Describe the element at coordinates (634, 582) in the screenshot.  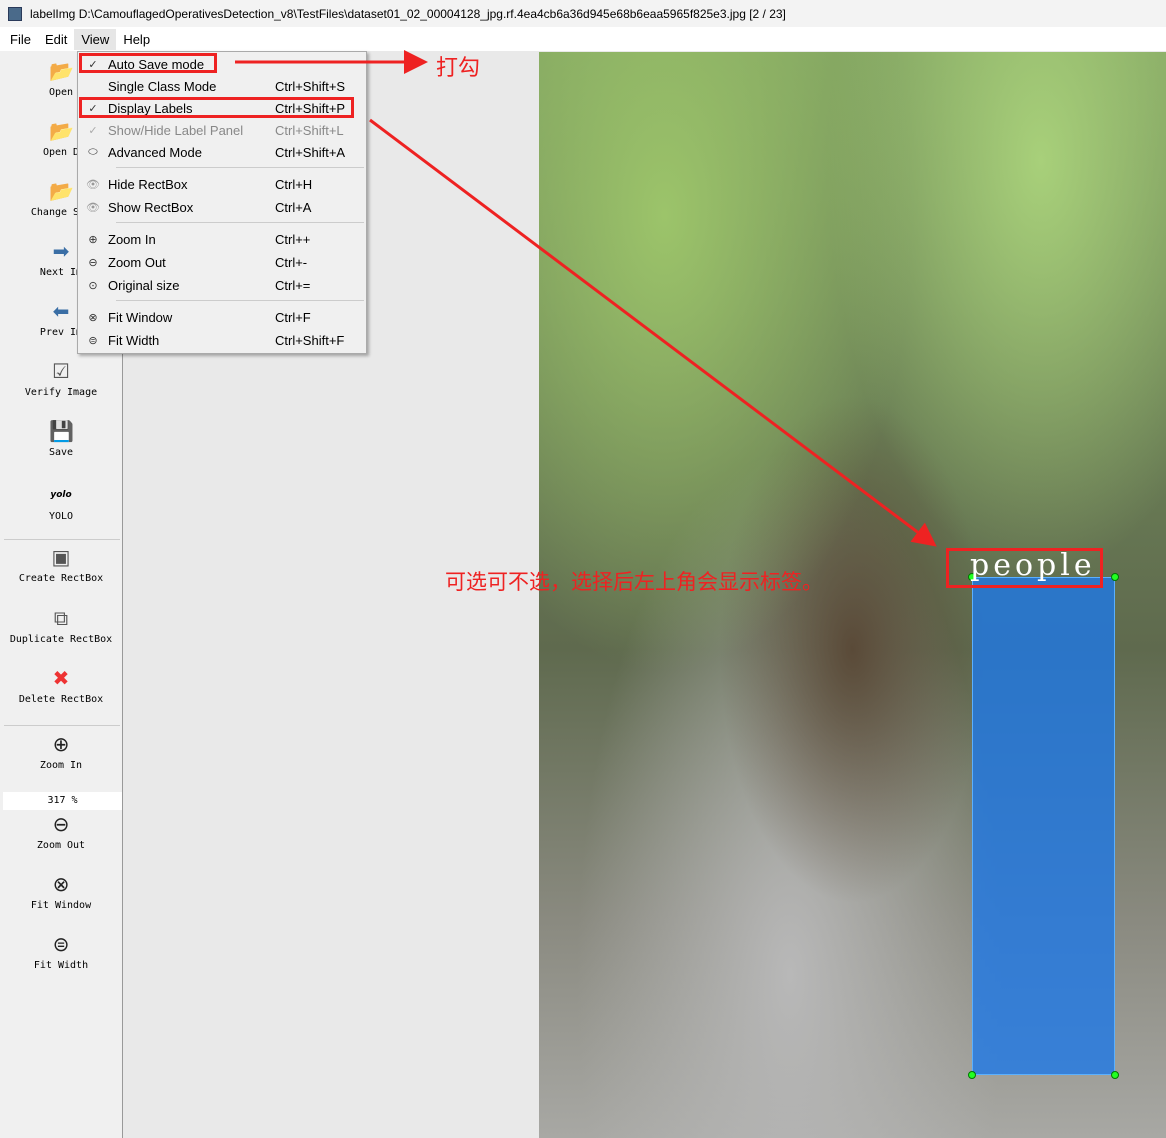
I see `annotation-description: 可选可不选，选择后左上角会显示标签。` at that location.